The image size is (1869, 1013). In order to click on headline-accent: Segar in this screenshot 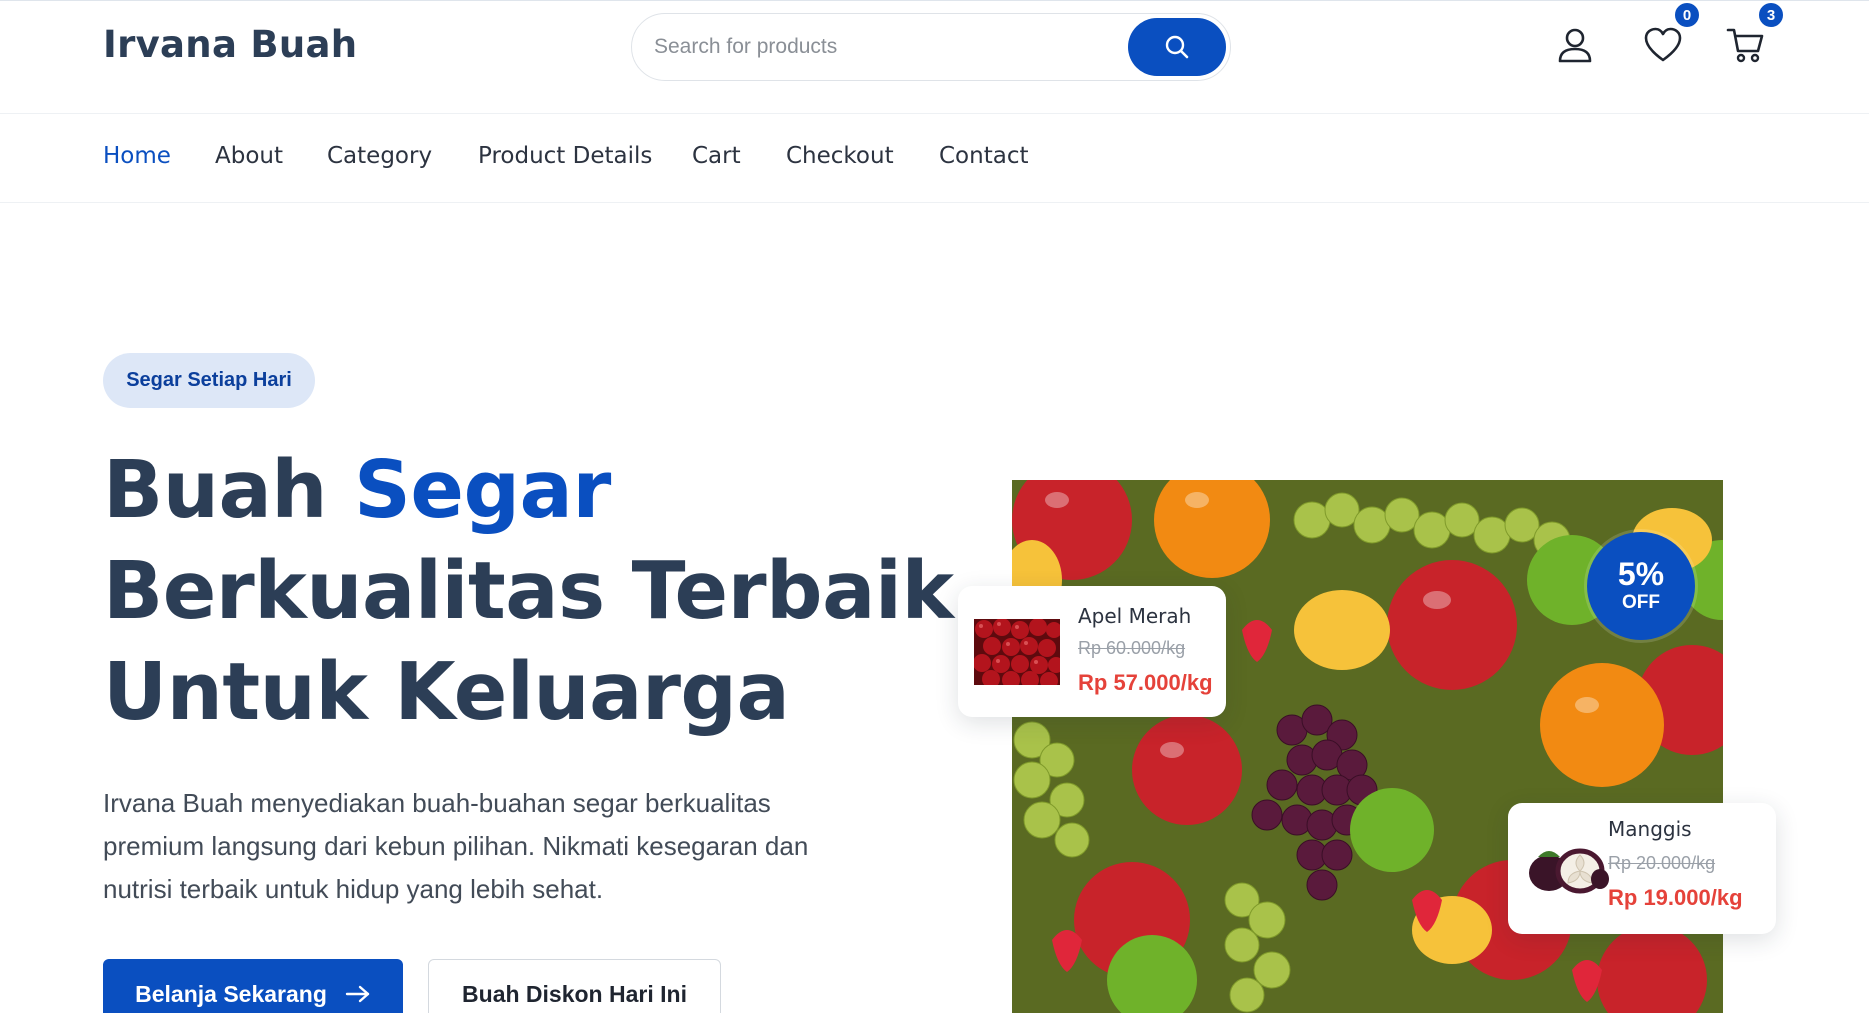, I will do `click(482, 490)`.